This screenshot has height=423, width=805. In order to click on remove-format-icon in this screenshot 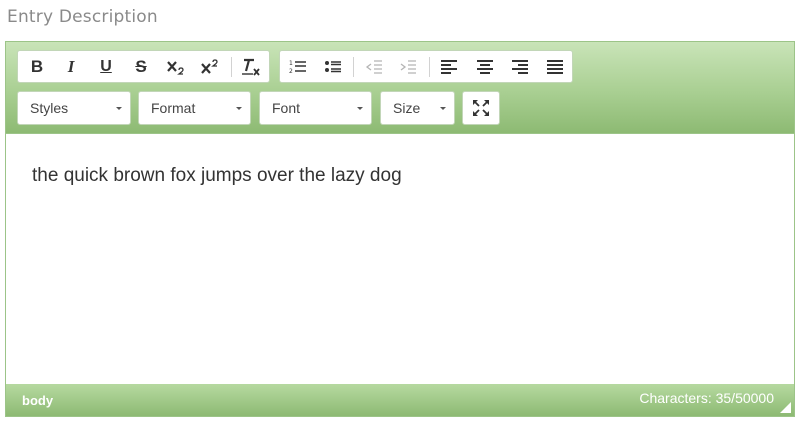, I will do `click(251, 67)`.